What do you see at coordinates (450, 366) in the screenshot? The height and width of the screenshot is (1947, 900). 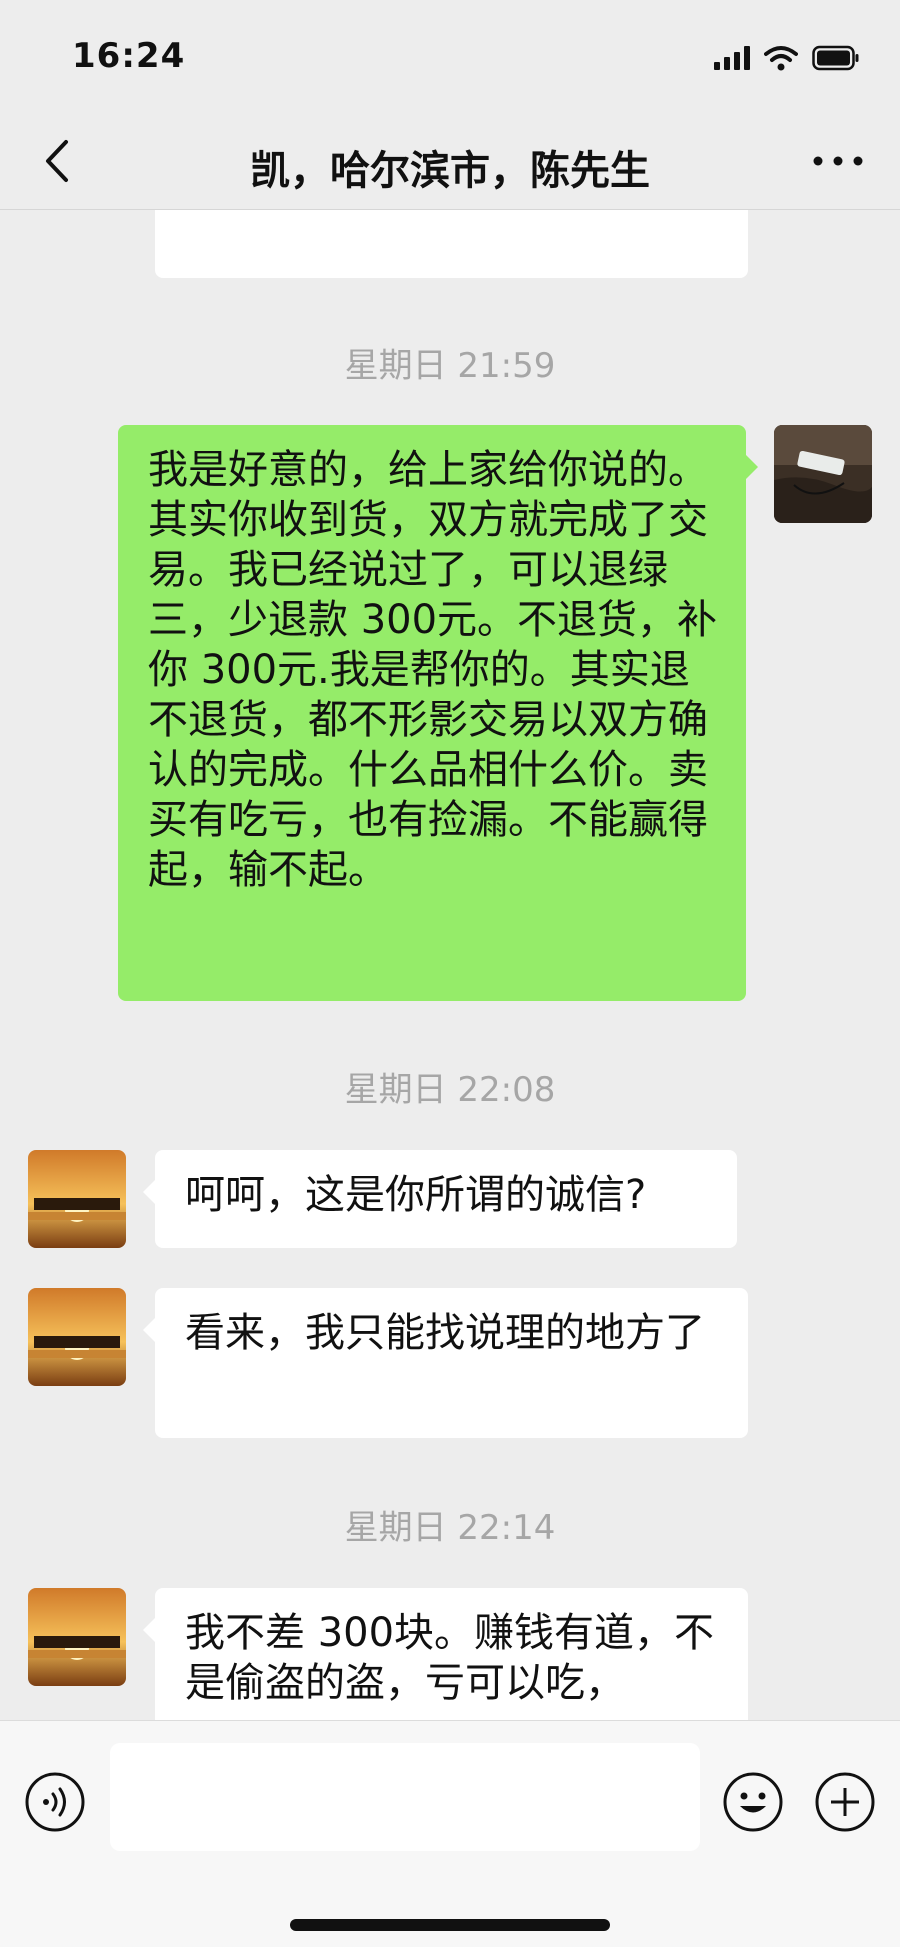 I see `timestamp: 星期日 21:59` at bounding box center [450, 366].